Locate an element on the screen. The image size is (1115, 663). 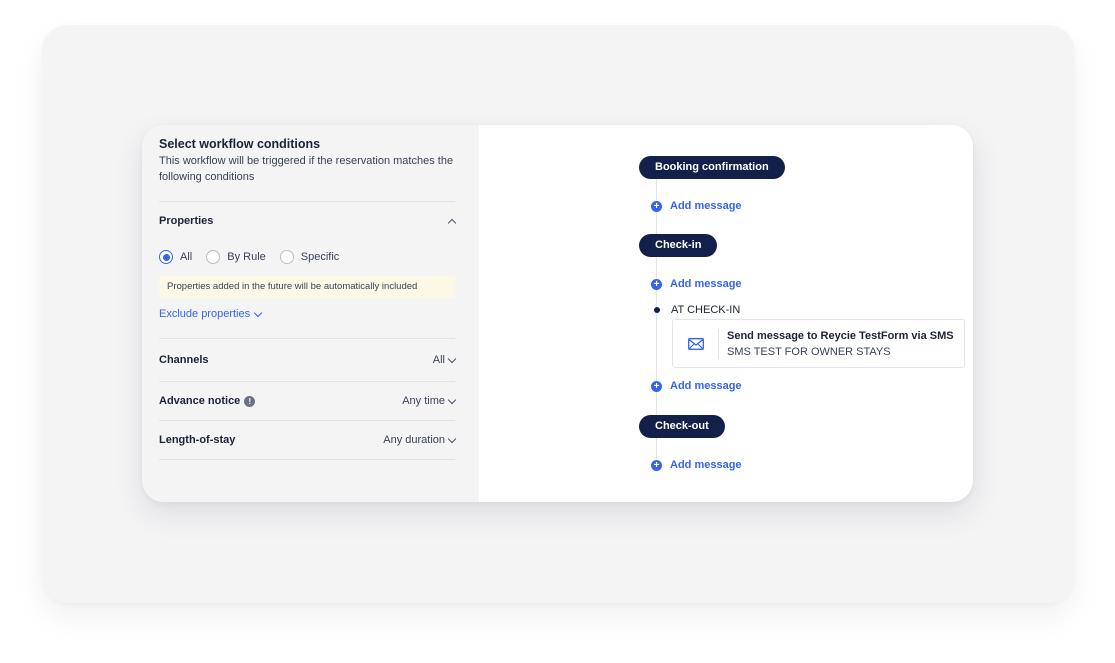
info-icon: ! is located at coordinates (250, 401).